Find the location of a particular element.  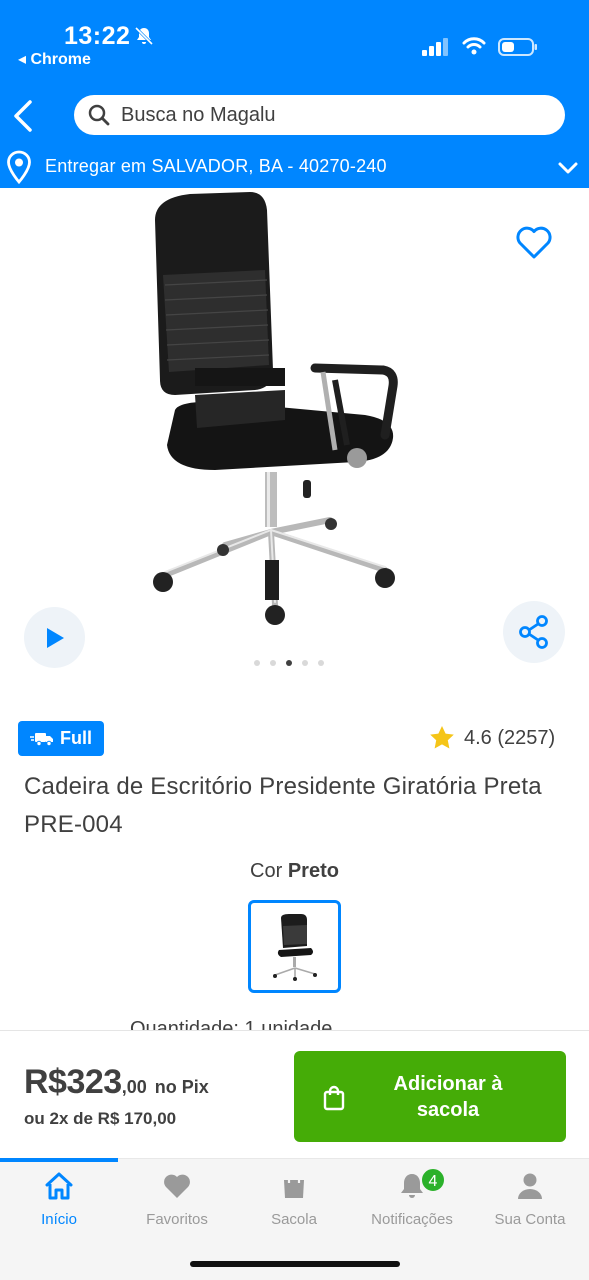

color-option-thumbnail is located at coordinates (294, 946).